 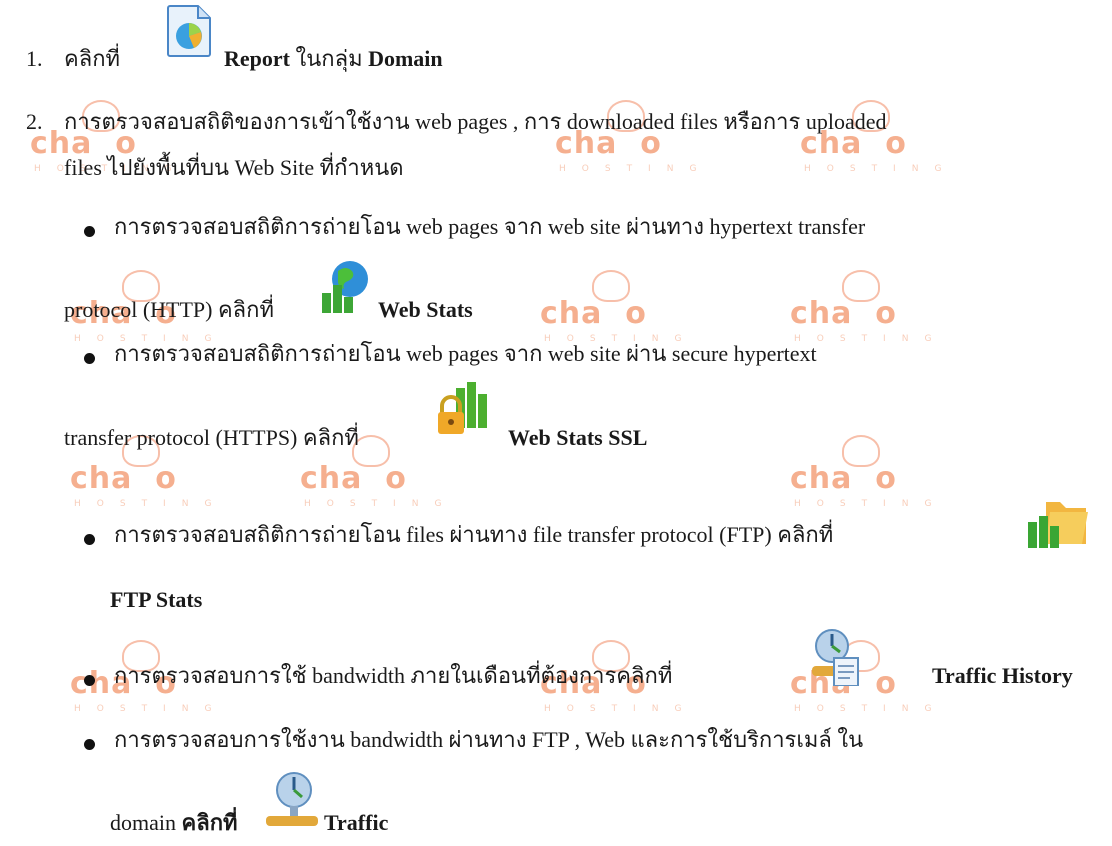 I want to click on report-icon, so click(x=189, y=34).